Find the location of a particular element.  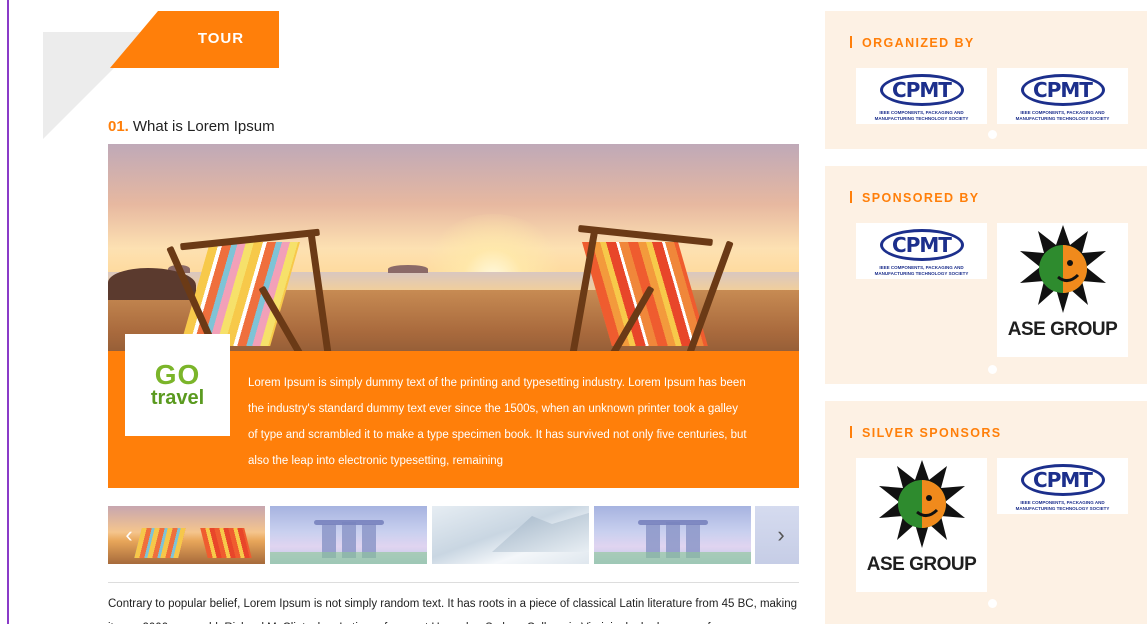

chevron-left-icon: ‹ is located at coordinates (129, 535).